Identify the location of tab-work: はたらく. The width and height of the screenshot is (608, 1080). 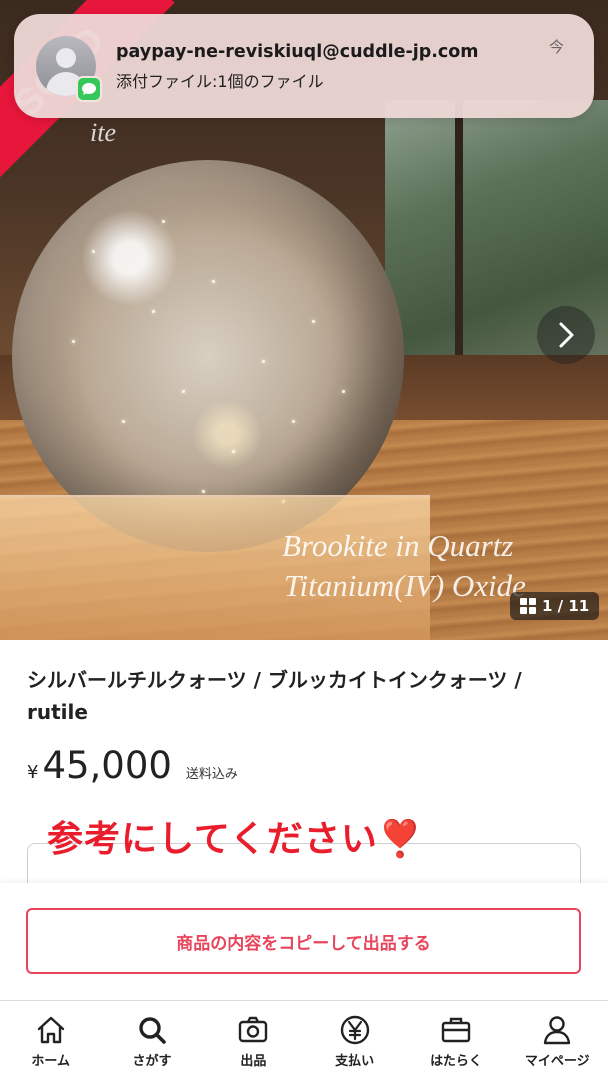
(455, 1040).